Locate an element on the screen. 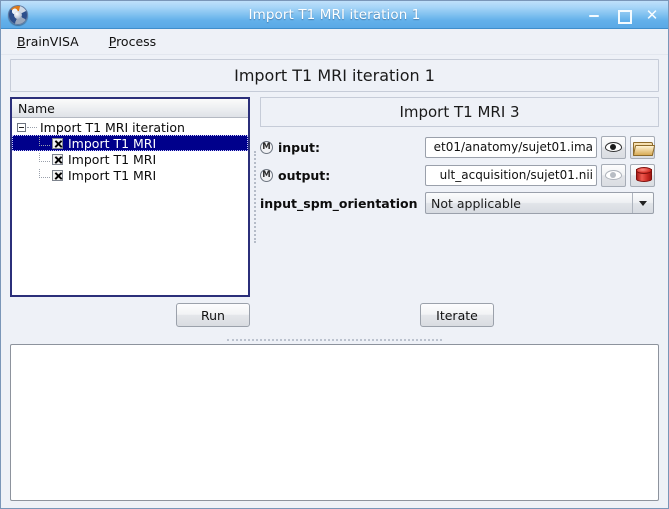 Image resolution: width=669 pixels, height=509 pixels. parameter-label-output: M output: is located at coordinates (342, 175).